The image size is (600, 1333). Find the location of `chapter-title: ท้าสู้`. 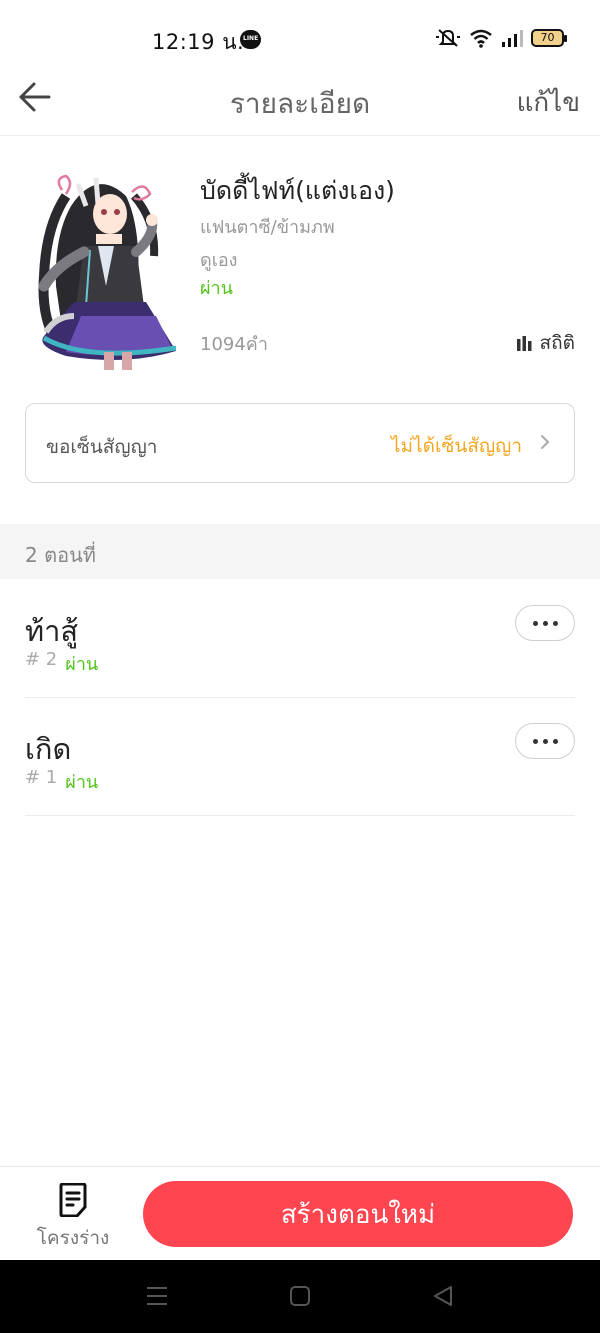

chapter-title: ท้าสู้ is located at coordinates (52, 631).